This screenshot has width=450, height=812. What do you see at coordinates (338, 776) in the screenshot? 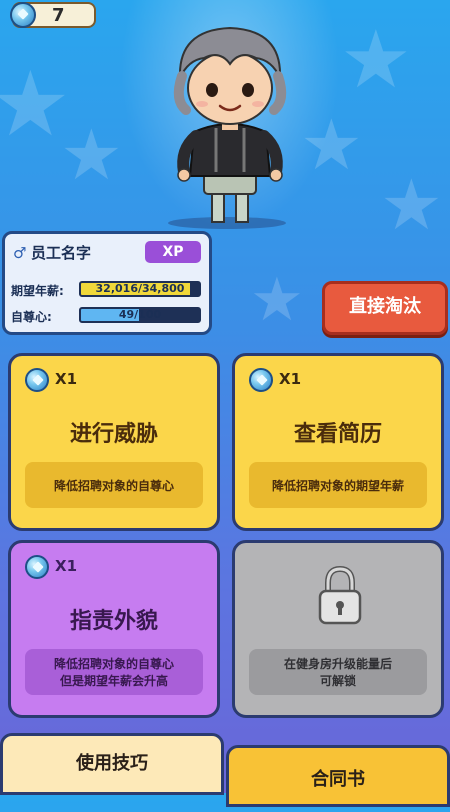
I see `tab-contract: 合同书` at bounding box center [338, 776].